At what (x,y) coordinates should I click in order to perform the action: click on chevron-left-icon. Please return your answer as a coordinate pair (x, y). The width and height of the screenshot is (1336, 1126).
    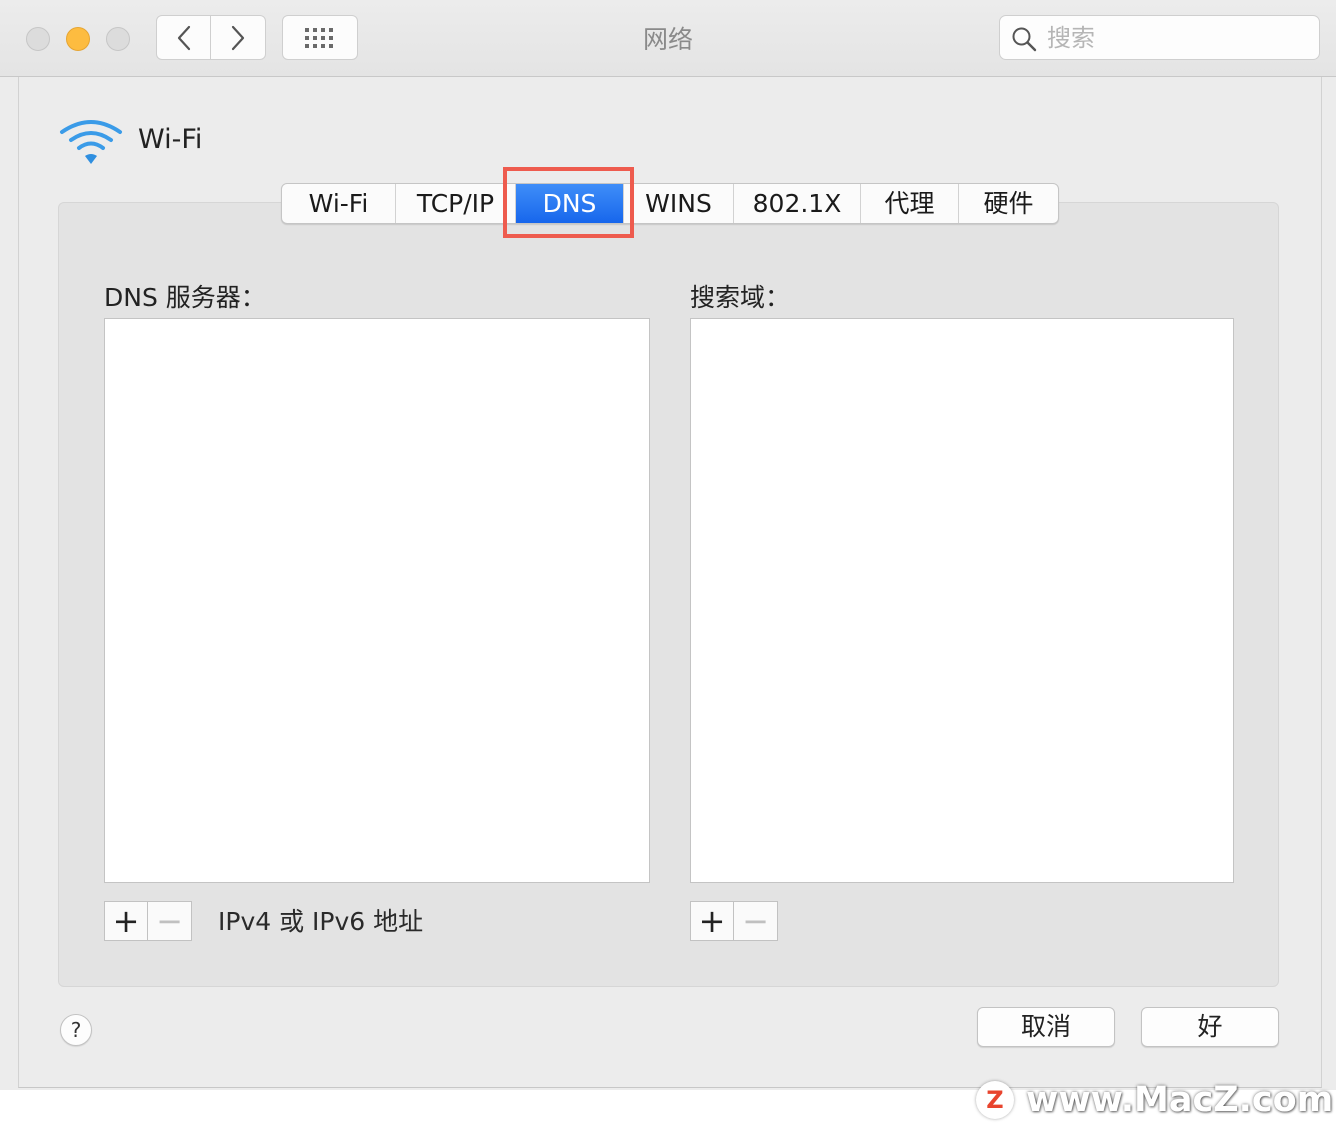
    Looking at the image, I should click on (183, 37).